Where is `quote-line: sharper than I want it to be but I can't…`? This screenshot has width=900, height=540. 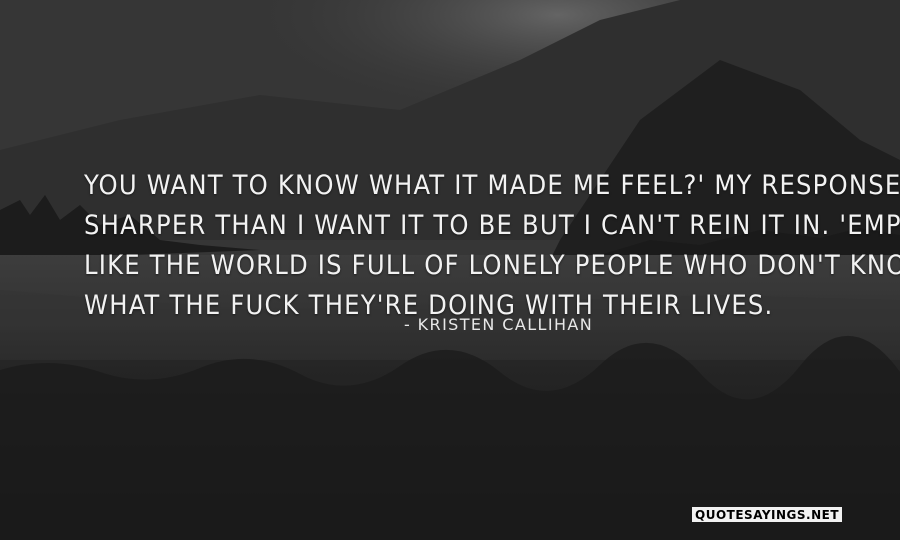 quote-line: sharper than I want it to be but I can't… is located at coordinates (492, 225).